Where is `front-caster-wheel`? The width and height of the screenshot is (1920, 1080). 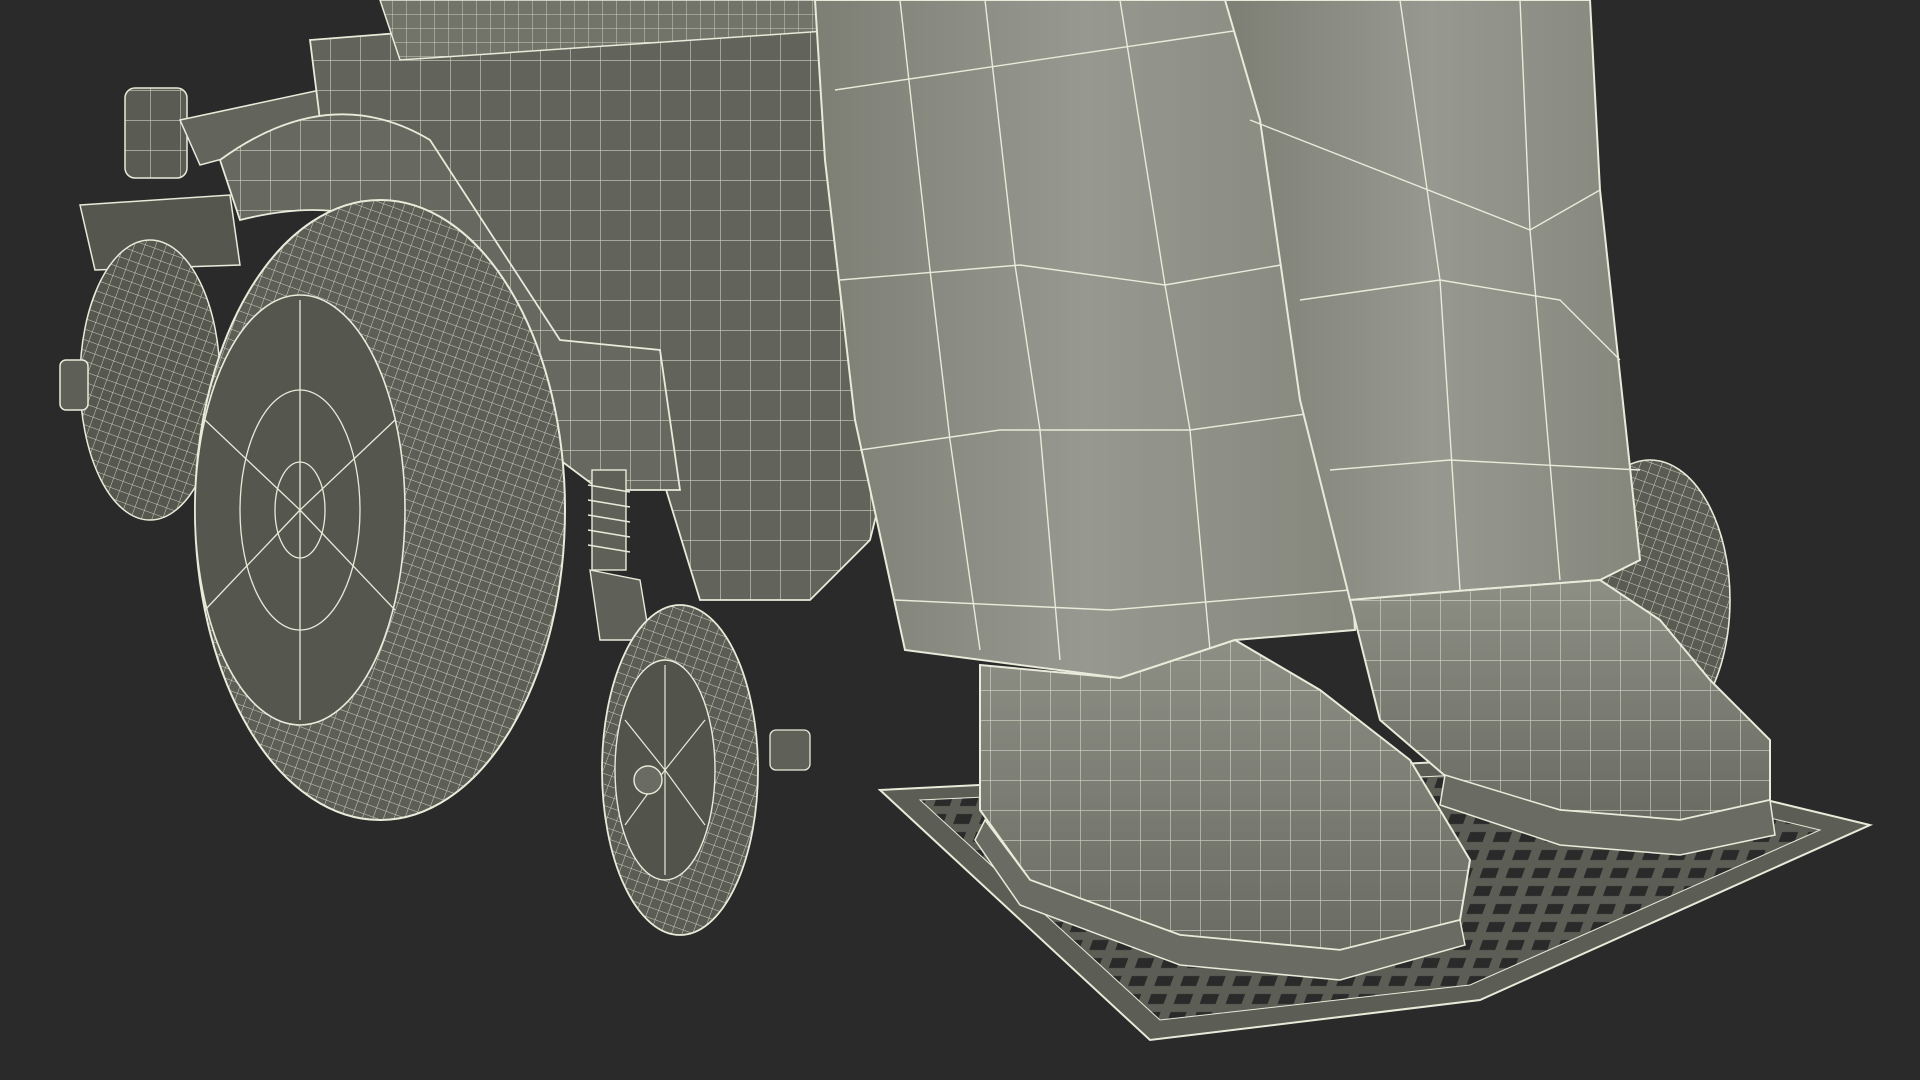 front-caster-wheel is located at coordinates (700, 752).